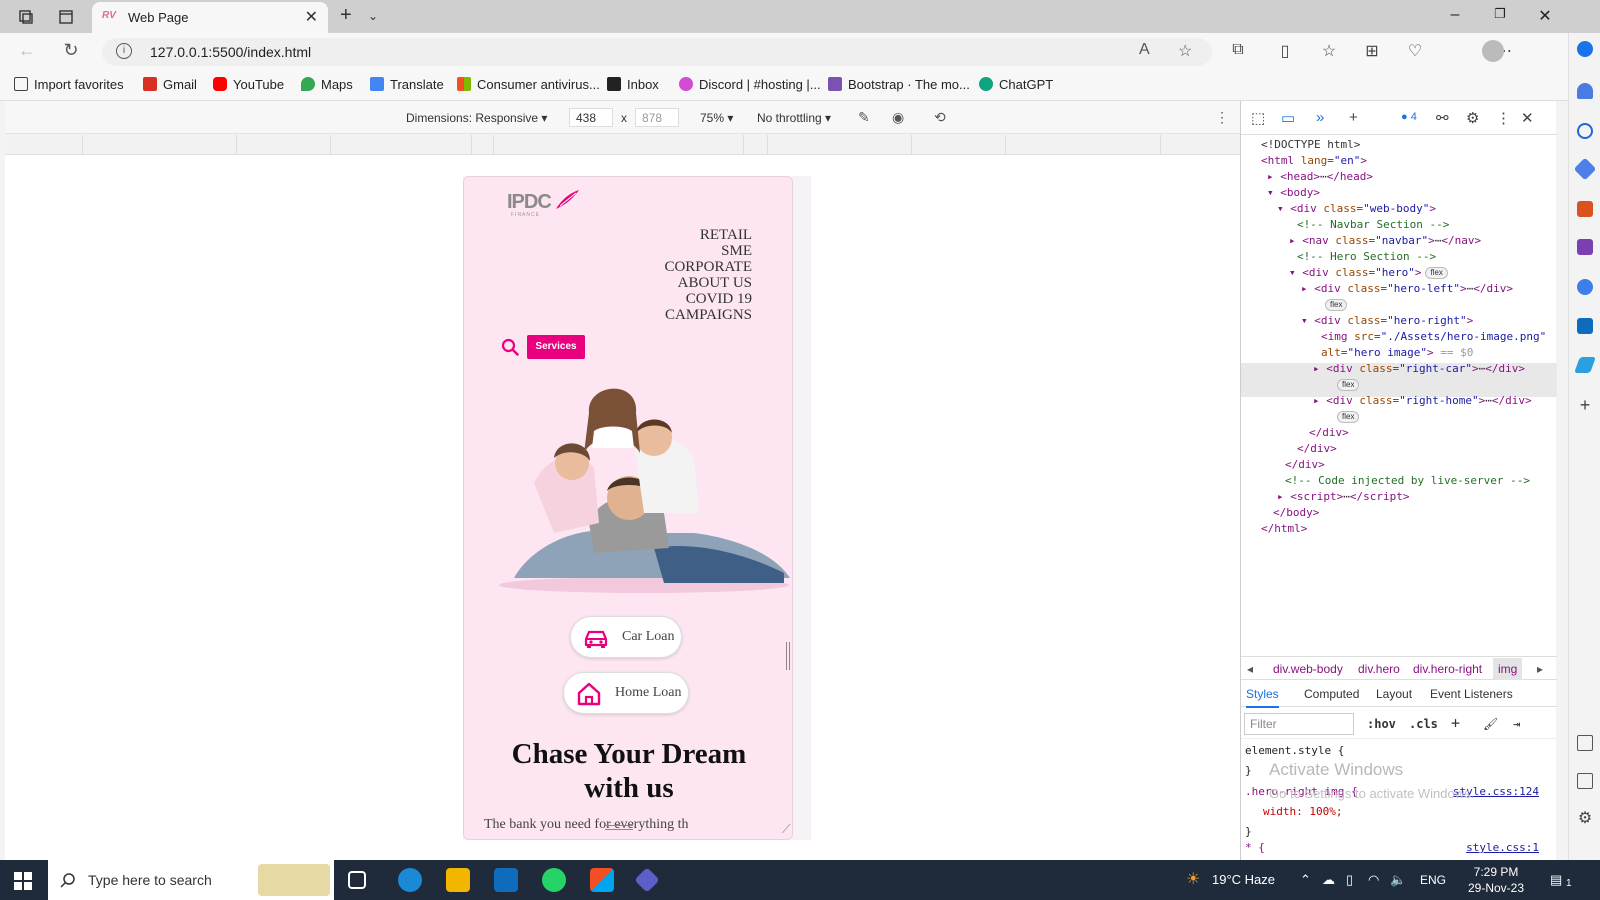  What do you see at coordinates (1250, 669) in the screenshot?
I see `breadcrumb-scroll-left-icon: ◂` at bounding box center [1250, 669].